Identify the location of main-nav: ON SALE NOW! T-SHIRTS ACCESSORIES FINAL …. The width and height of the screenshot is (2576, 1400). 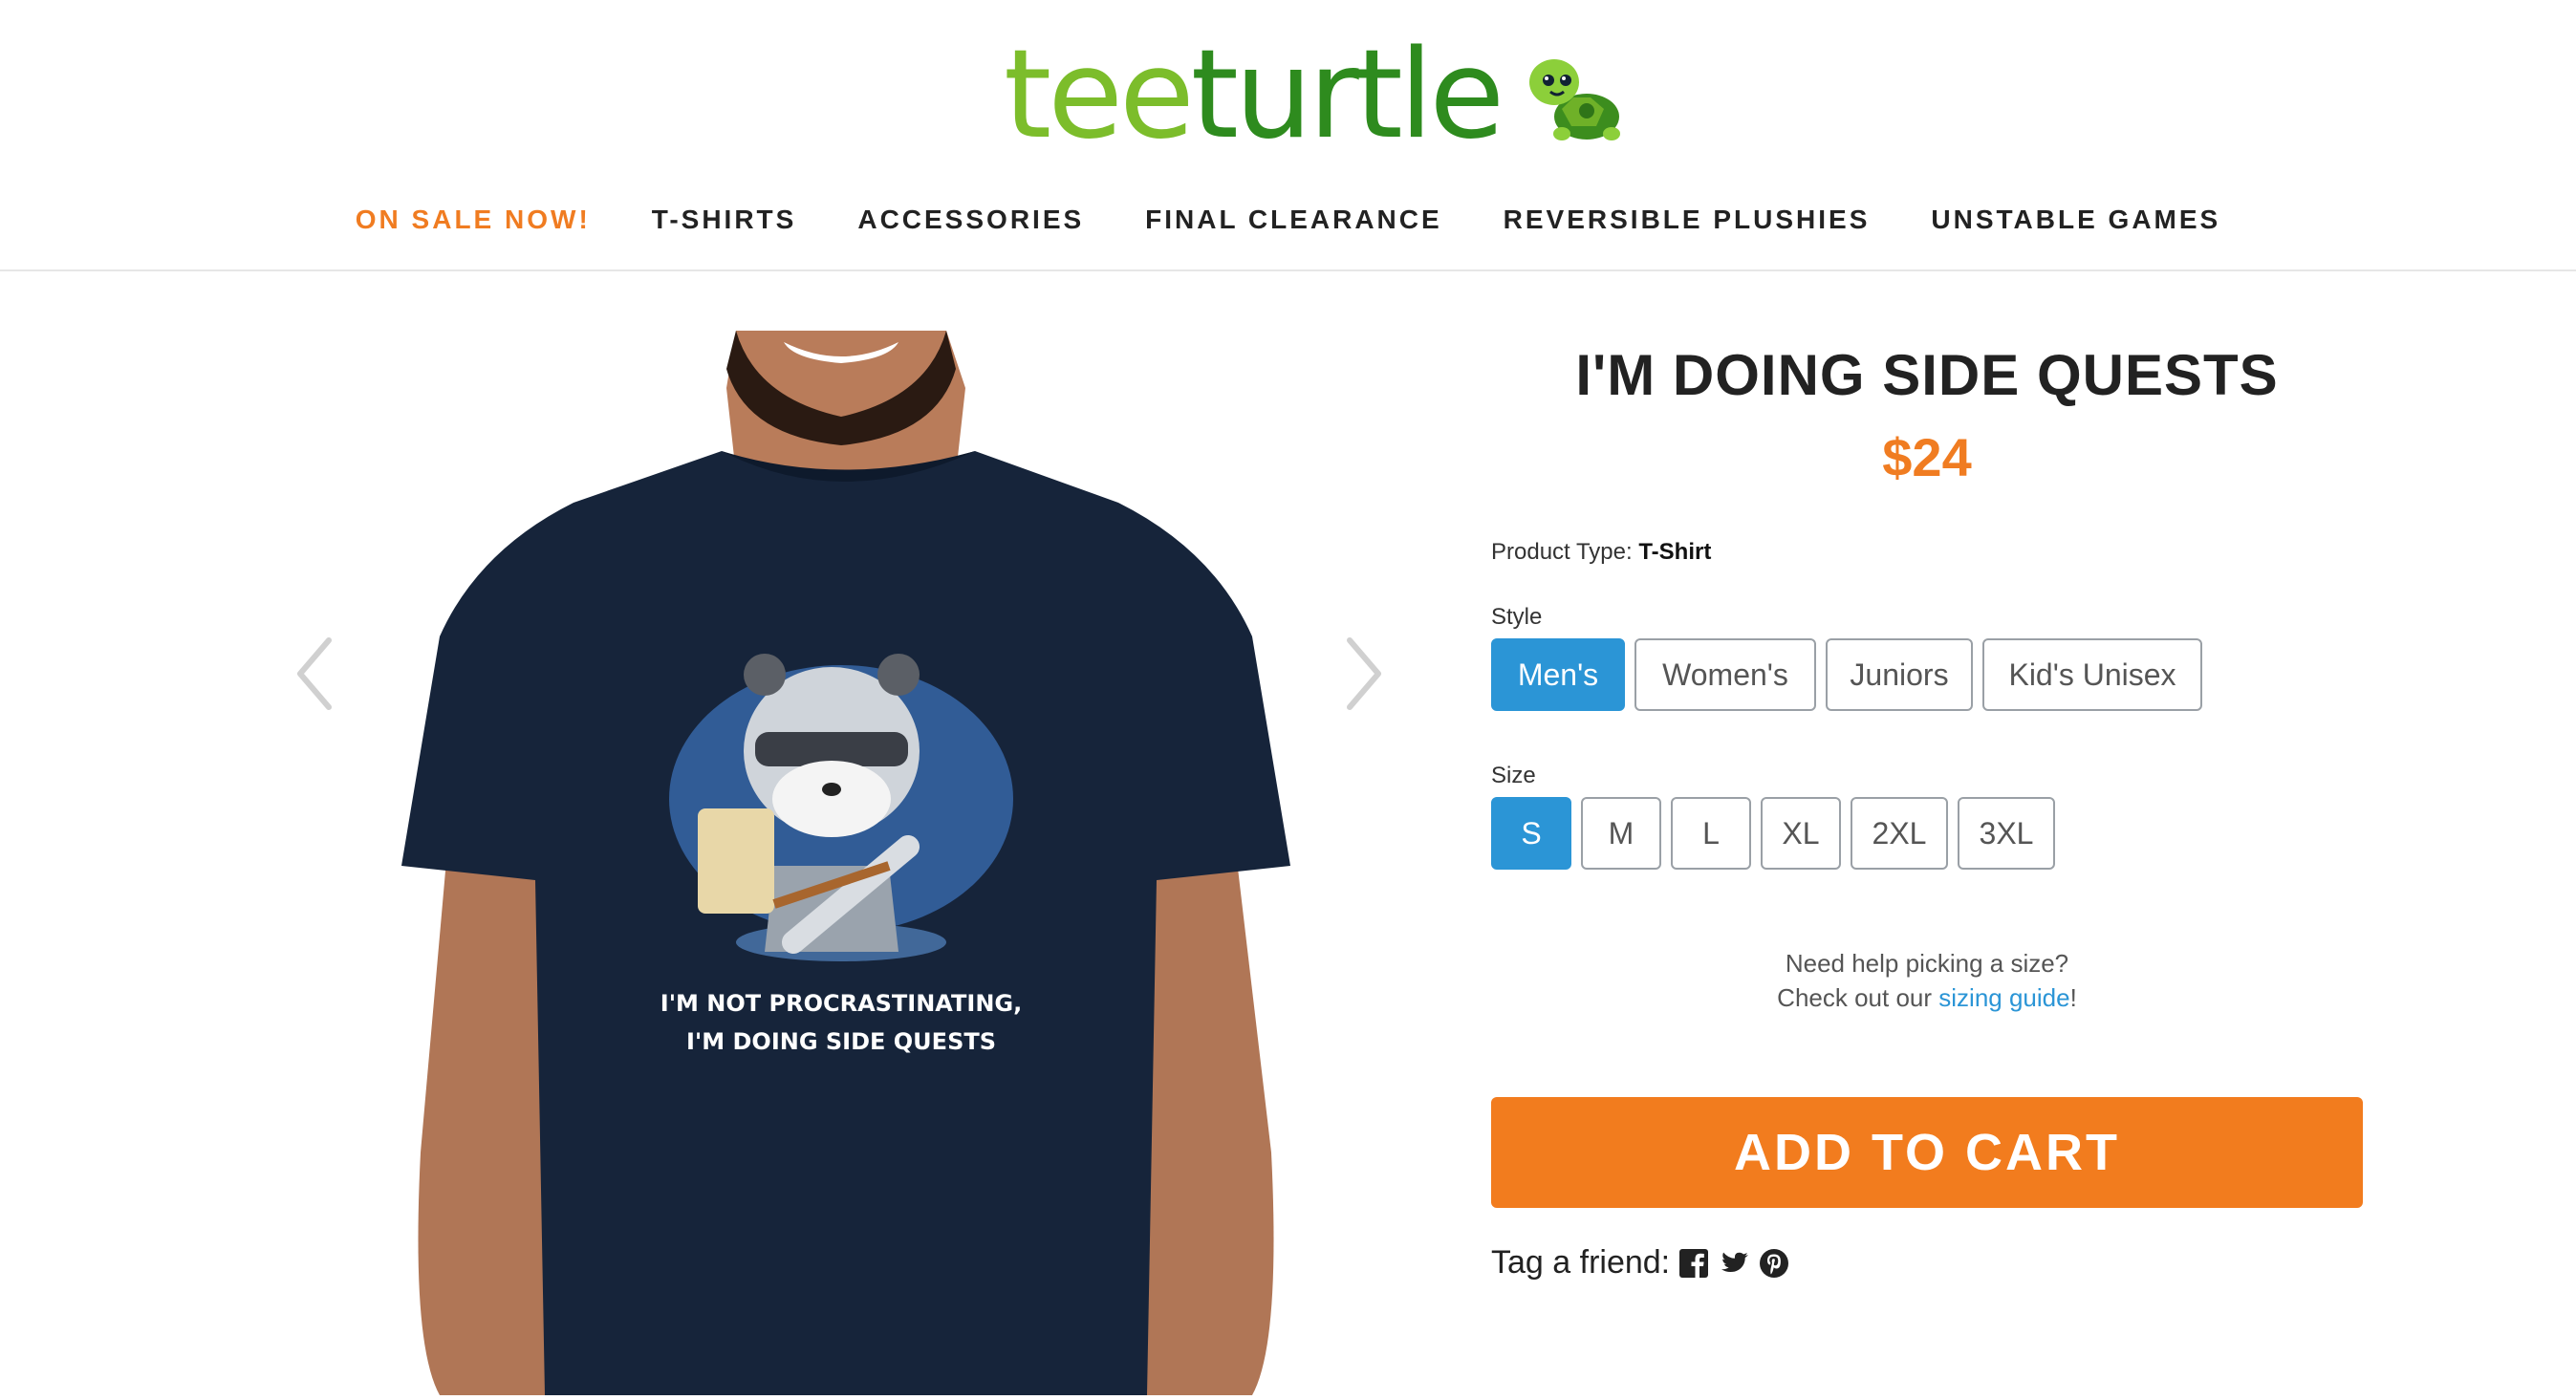
(1288, 220).